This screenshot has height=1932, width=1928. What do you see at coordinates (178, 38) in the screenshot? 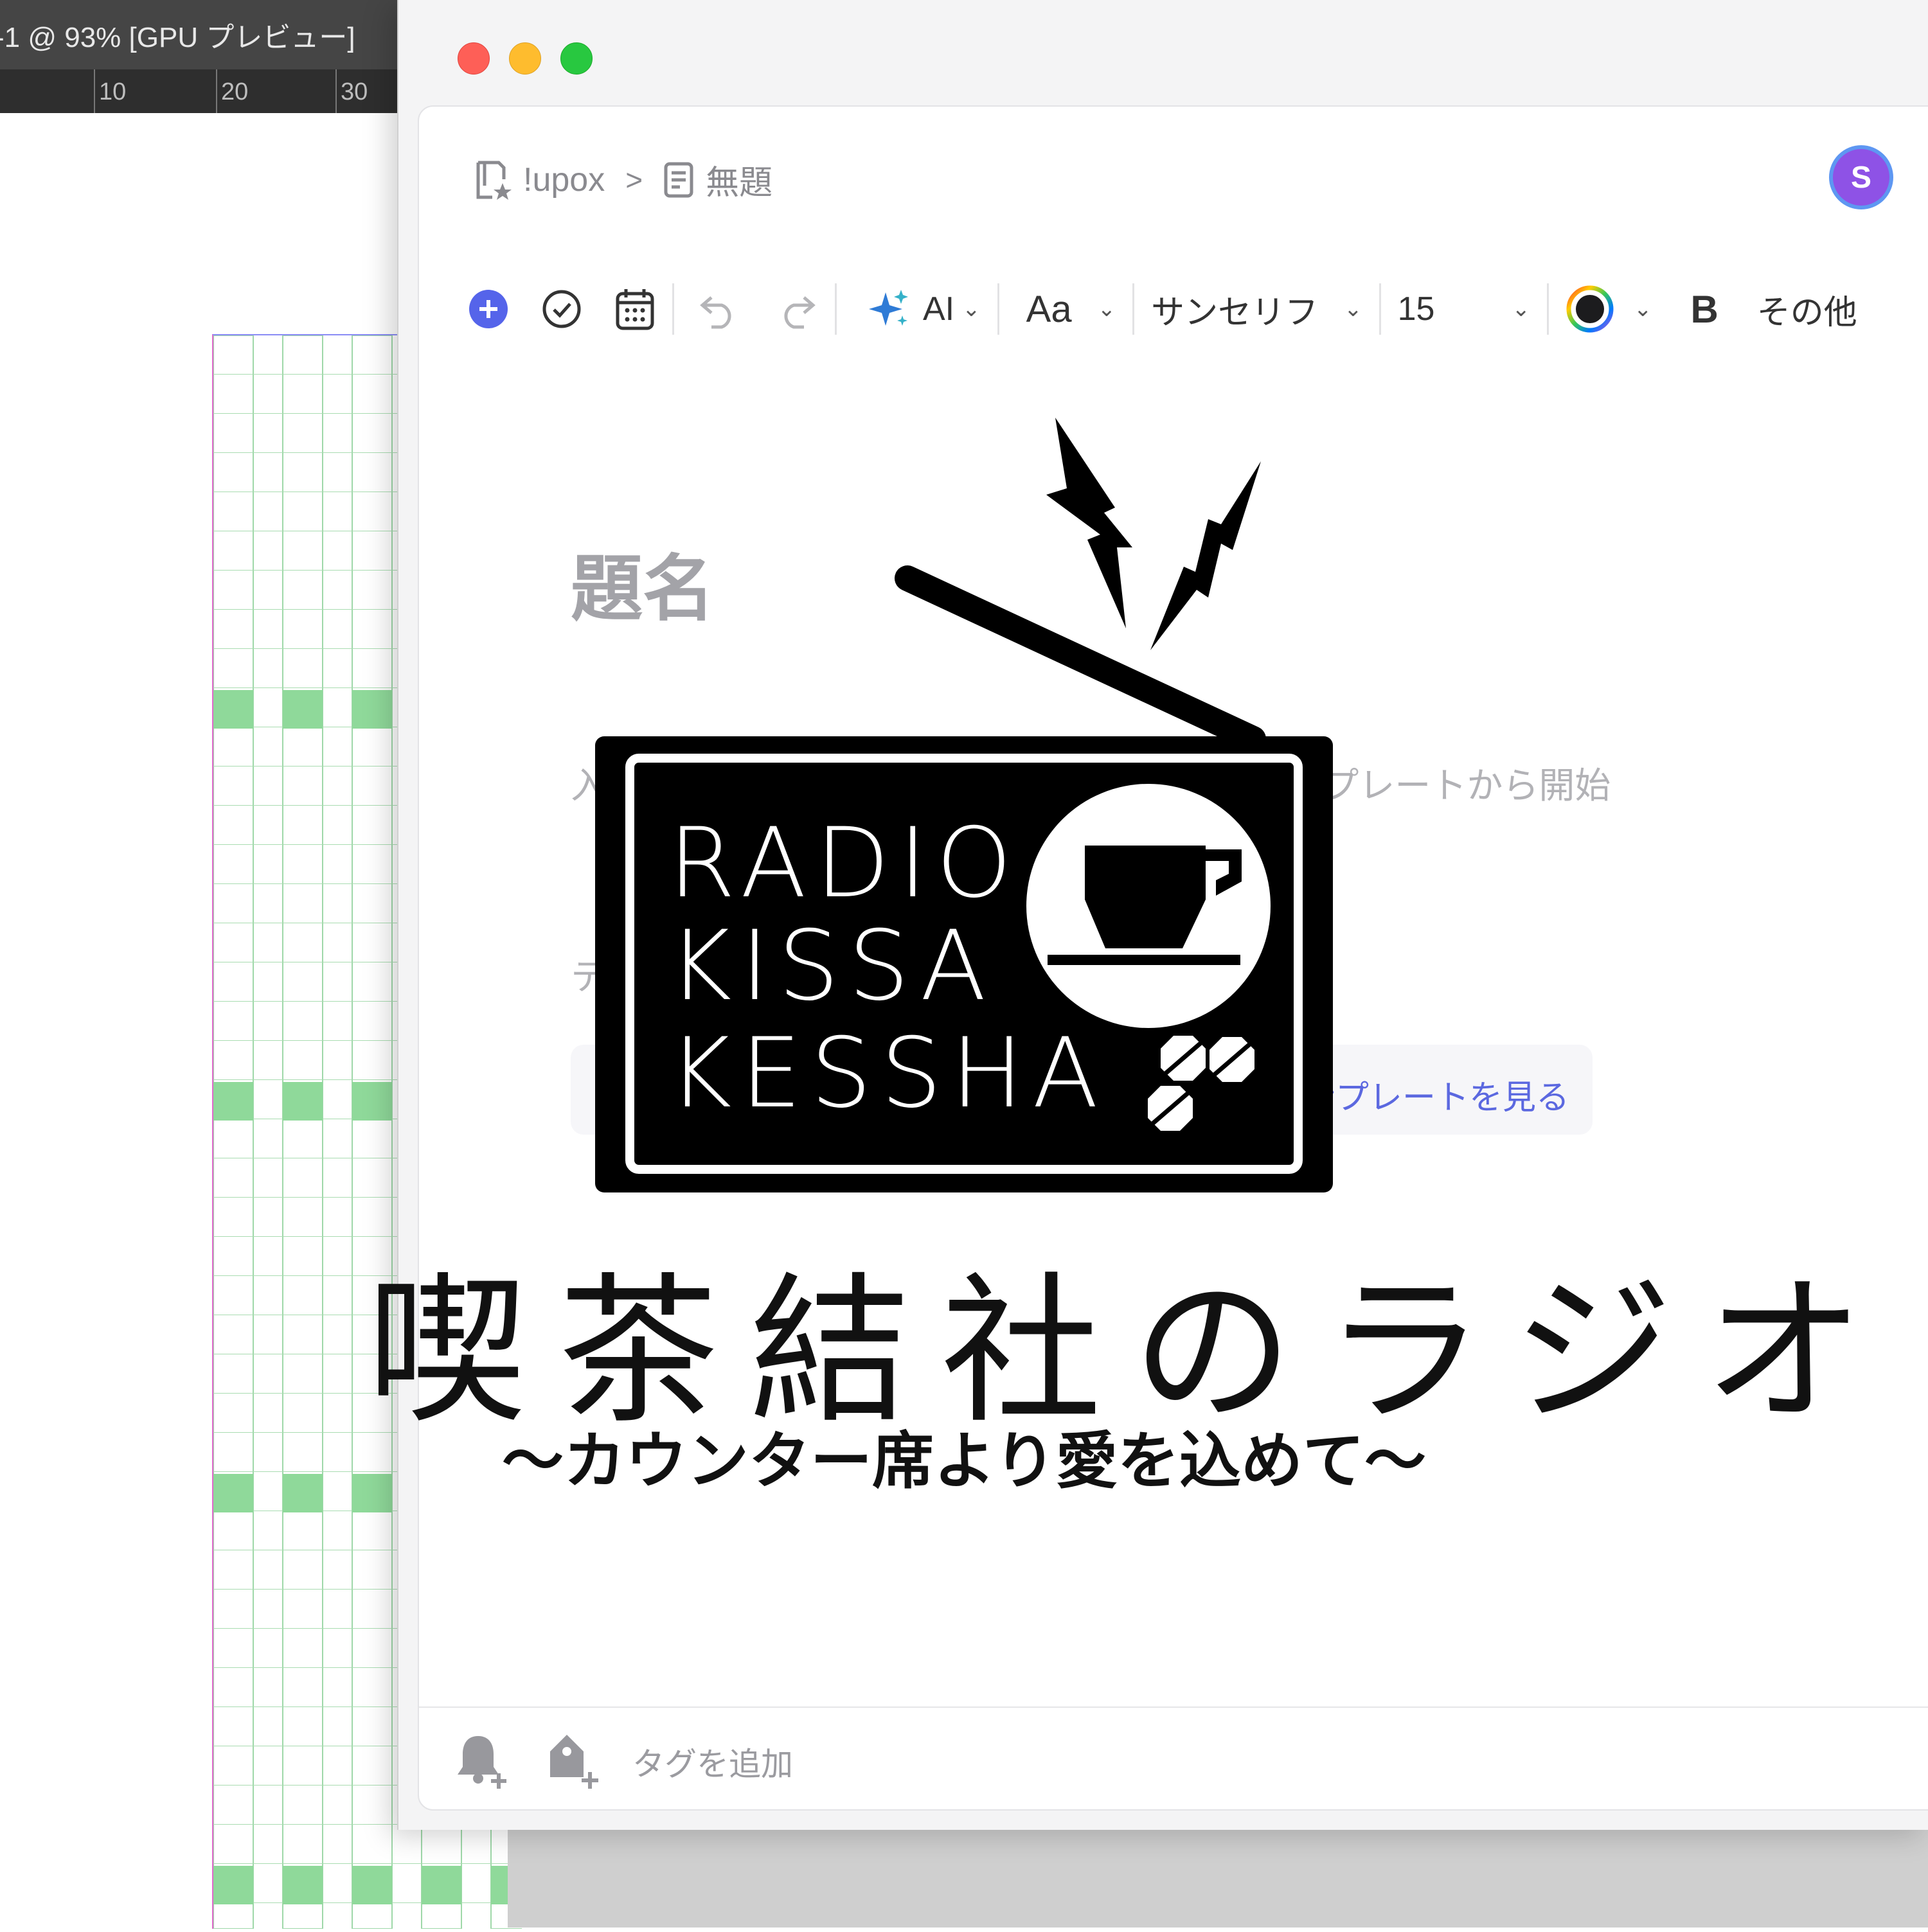
I see `background-app-title: -1 @ 93% [GPU プレビュー]` at bounding box center [178, 38].